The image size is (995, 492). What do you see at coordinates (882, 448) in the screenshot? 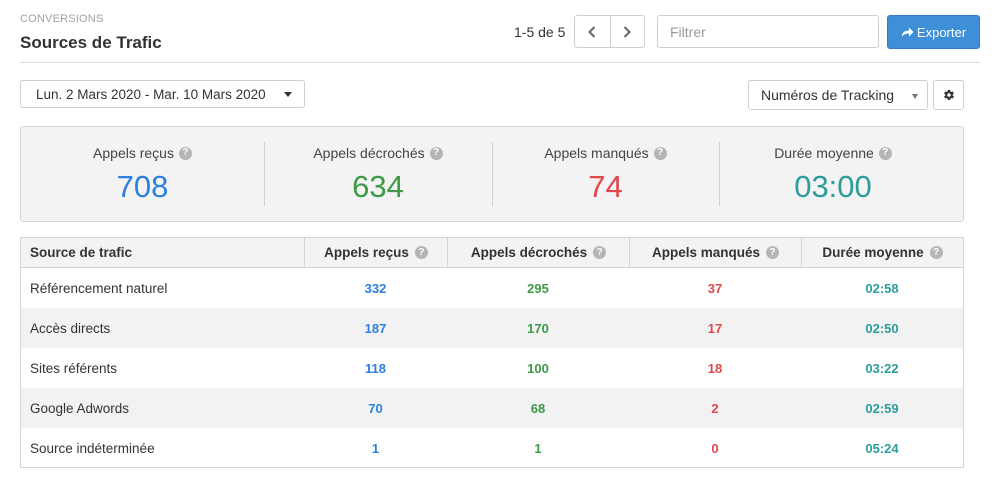
I see `cell-duration: 05:24` at bounding box center [882, 448].